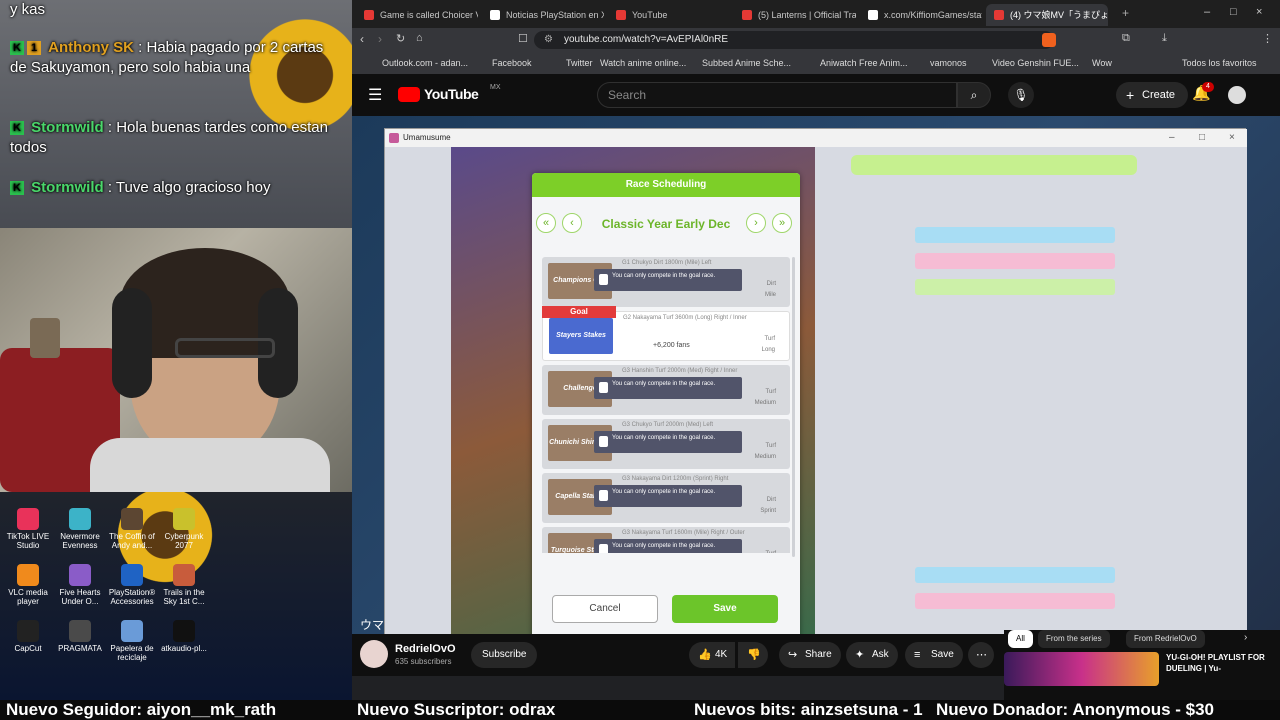  Describe the element at coordinates (1126, 38) in the screenshot. I see `extensions-icon: ⧉` at that location.